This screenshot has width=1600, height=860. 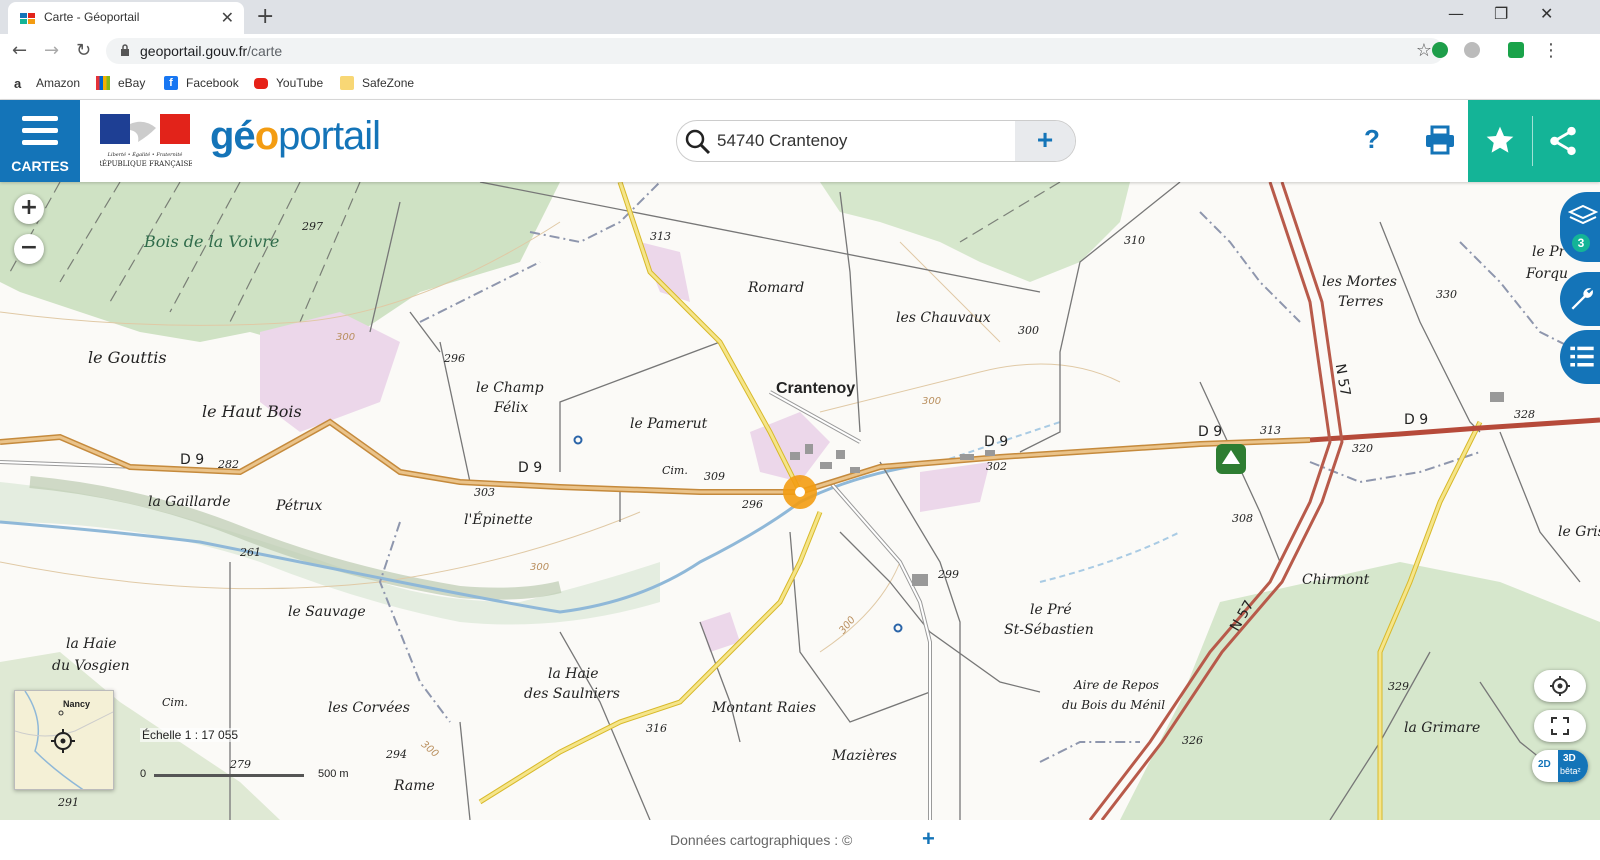 I want to click on stream, so click(x=1110, y=557).